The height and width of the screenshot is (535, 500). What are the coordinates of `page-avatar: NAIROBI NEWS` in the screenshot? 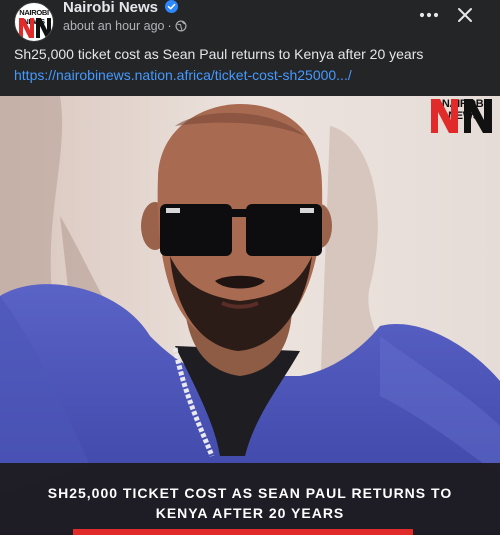 It's located at (34, 22).